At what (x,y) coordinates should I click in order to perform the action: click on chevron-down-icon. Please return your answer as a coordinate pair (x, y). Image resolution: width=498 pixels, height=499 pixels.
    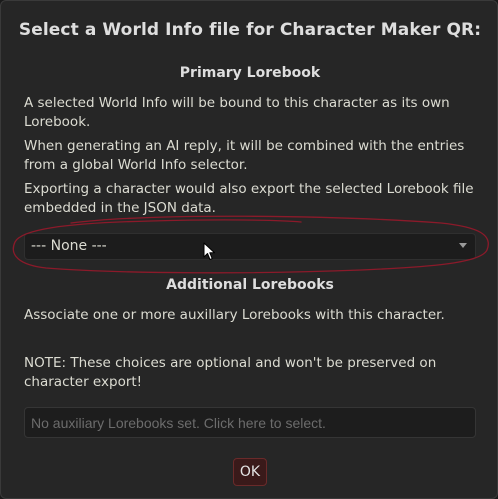
    Looking at the image, I should click on (463, 245).